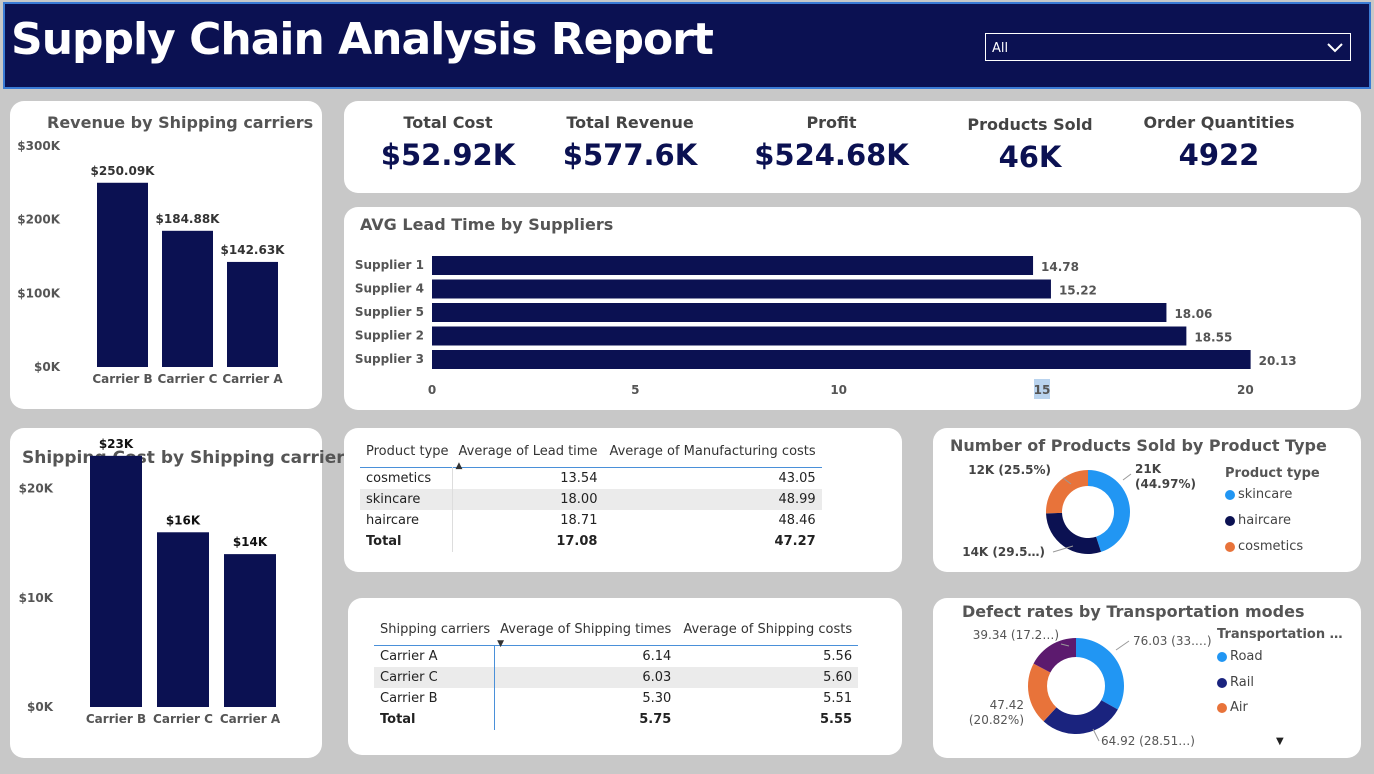 The height and width of the screenshot is (774, 1374). I want to click on y-axis-tick: $20K, so click(36, 489).